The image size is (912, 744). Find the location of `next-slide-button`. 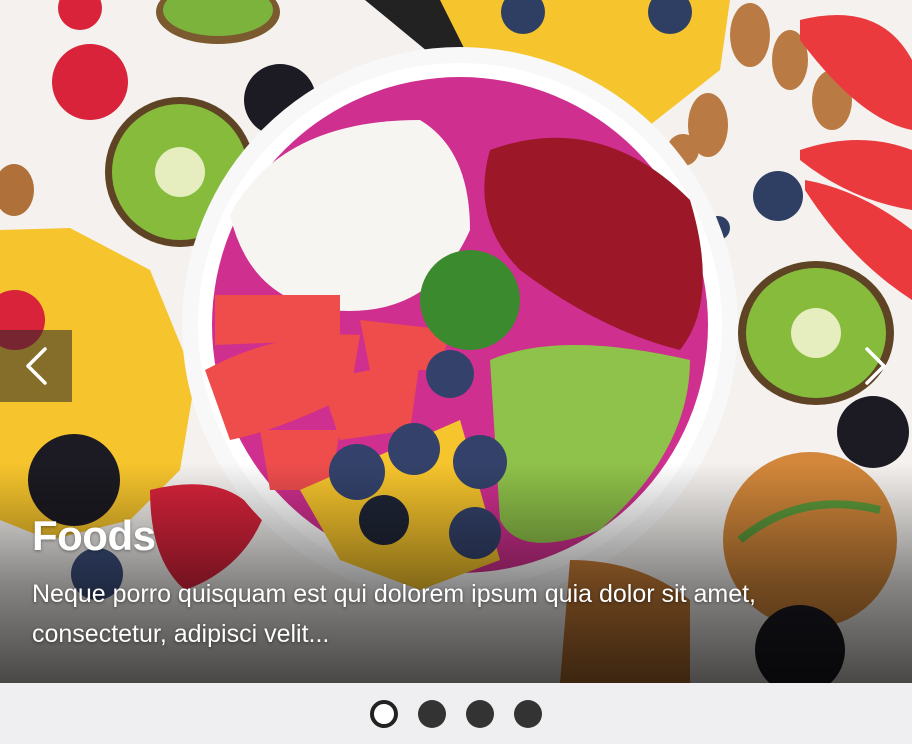

next-slide-button is located at coordinates (876, 366).